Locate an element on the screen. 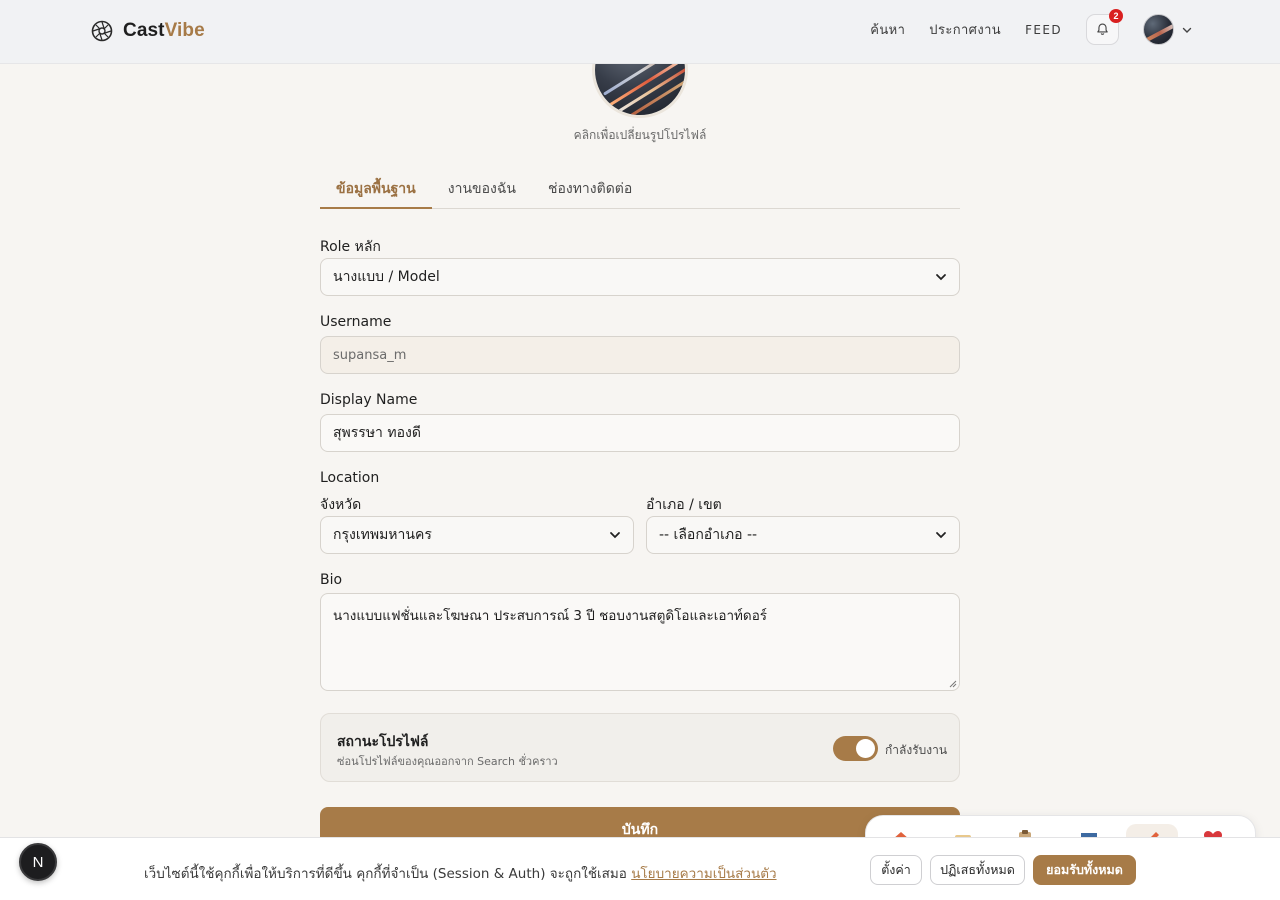  display-name-input: สุพรรษา ทองดี is located at coordinates (640, 433).